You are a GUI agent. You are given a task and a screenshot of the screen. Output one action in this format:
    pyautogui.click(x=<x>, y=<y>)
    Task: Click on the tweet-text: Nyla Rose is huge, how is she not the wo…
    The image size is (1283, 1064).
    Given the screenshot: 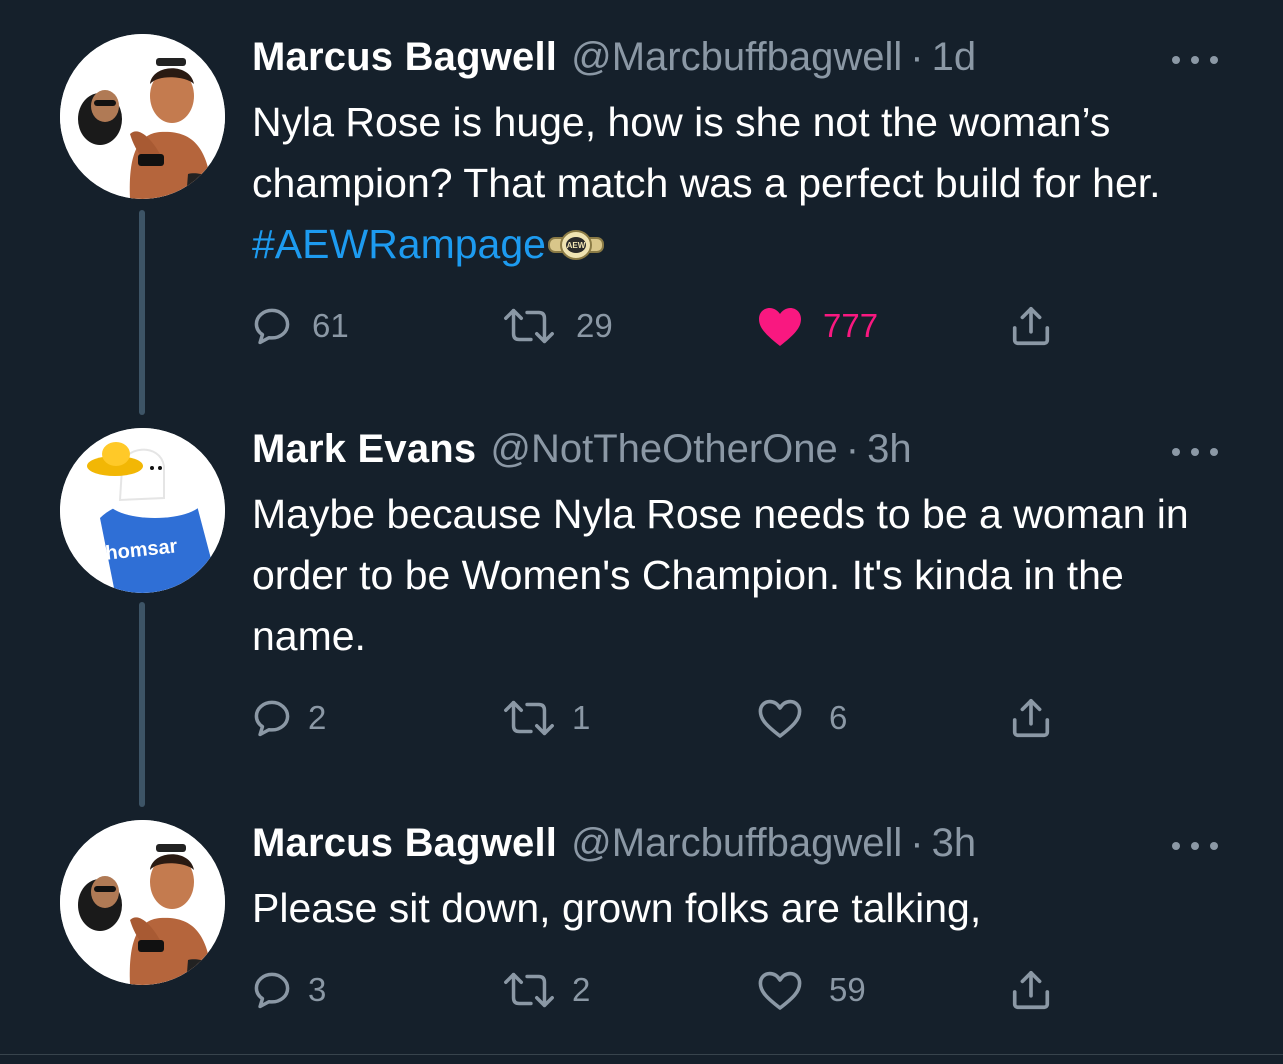 What is the action you would take?
    pyautogui.click(x=742, y=185)
    